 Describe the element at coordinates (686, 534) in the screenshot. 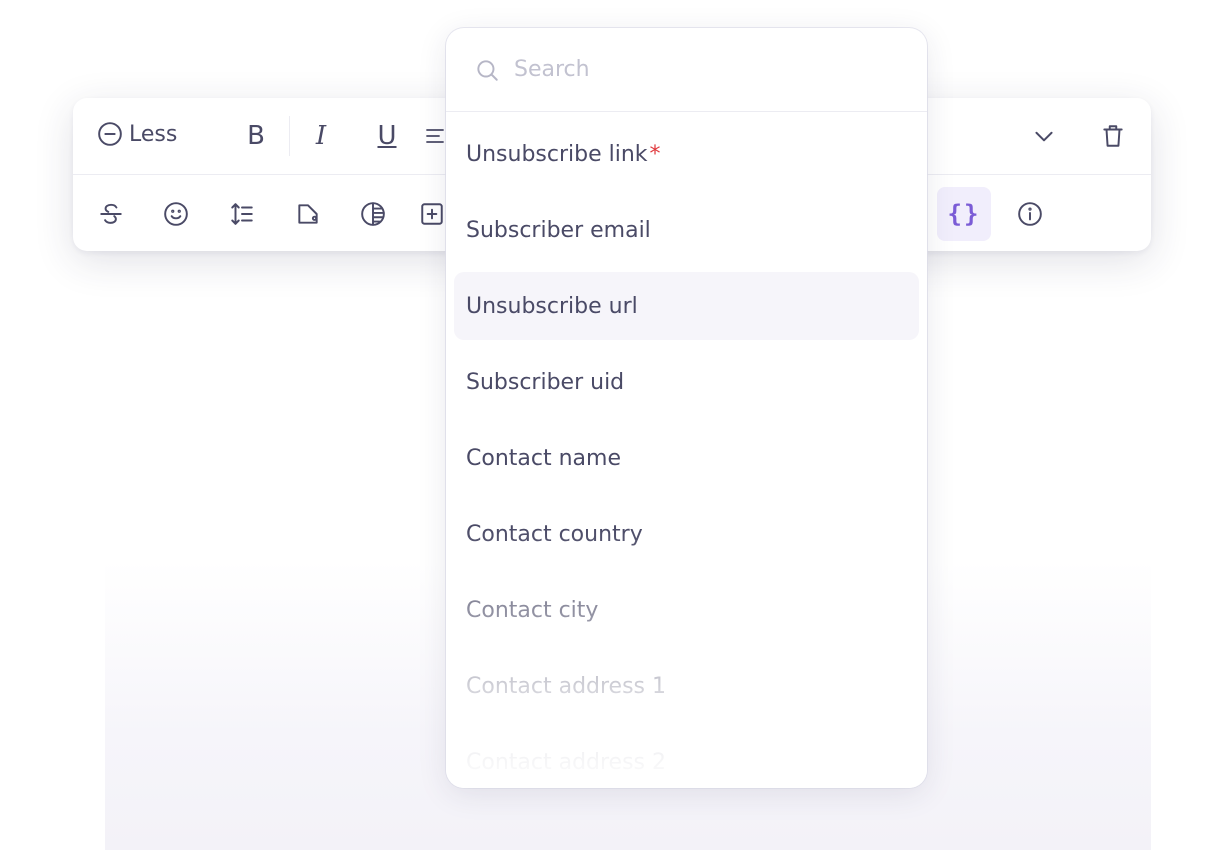

I see `option-contact-country: Contact country` at that location.